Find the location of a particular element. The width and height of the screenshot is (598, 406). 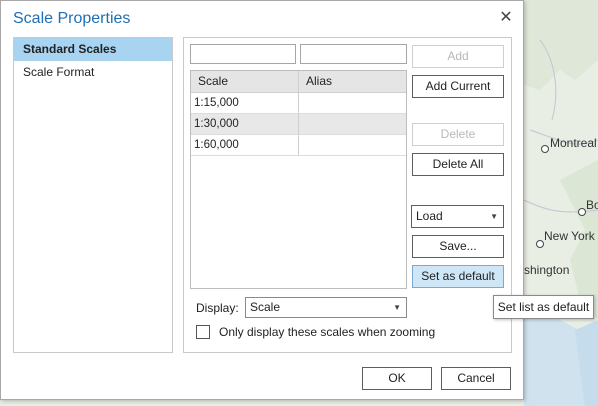

display-dropdown: Scale ▼ is located at coordinates (326, 307).